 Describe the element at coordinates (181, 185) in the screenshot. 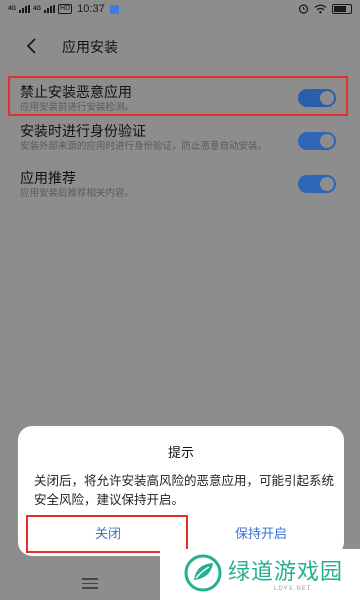

I see `setting-block-app-recommend: 应用推荐 应用安装后推荐相关内容。` at that location.